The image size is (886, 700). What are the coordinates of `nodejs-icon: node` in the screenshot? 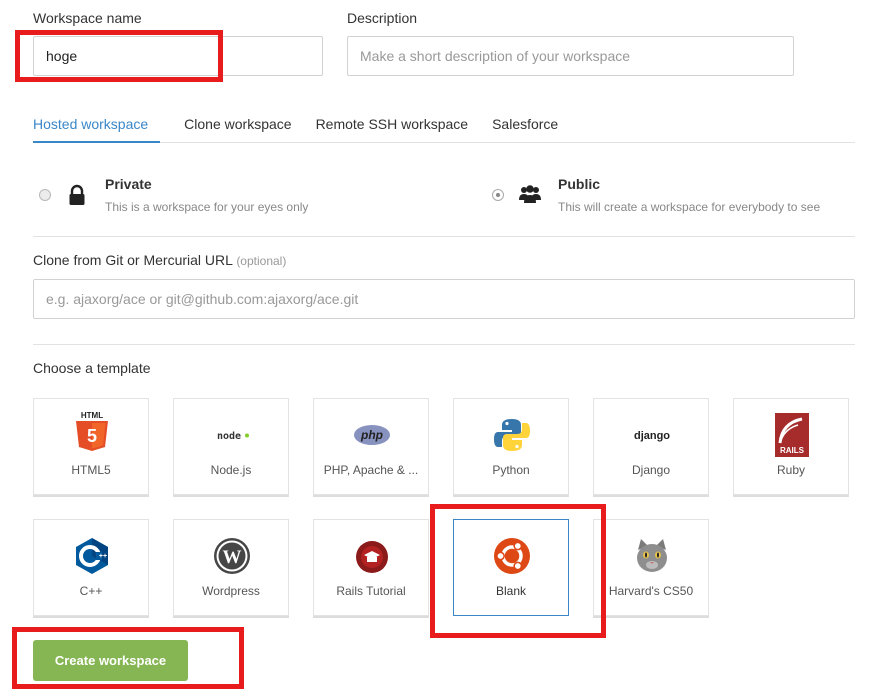 It's located at (232, 435).